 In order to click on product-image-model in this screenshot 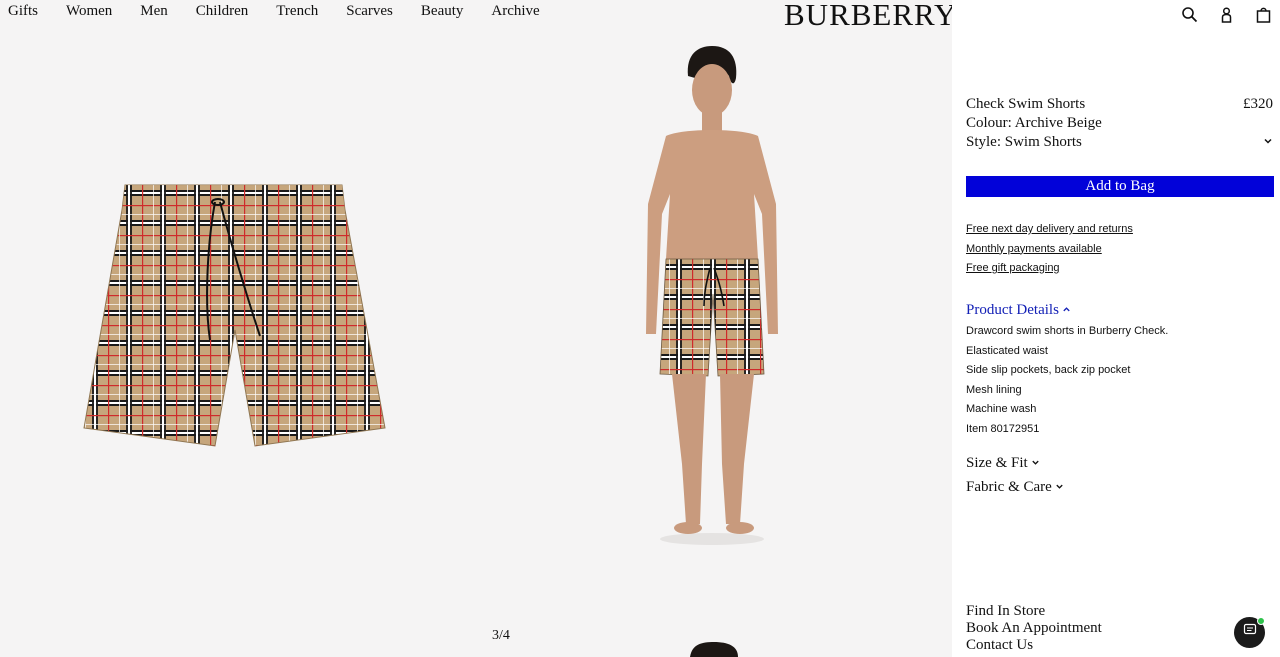, I will do `click(715, 295)`.